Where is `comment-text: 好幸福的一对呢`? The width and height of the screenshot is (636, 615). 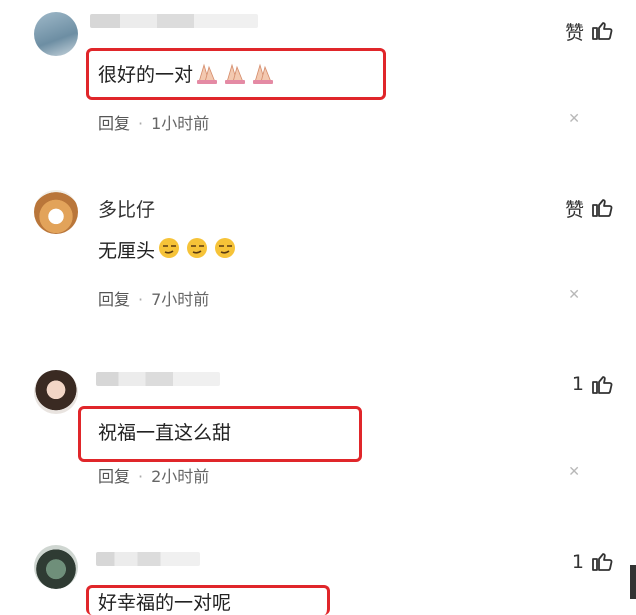
comment-text: 好幸福的一对呢 is located at coordinates (165, 603).